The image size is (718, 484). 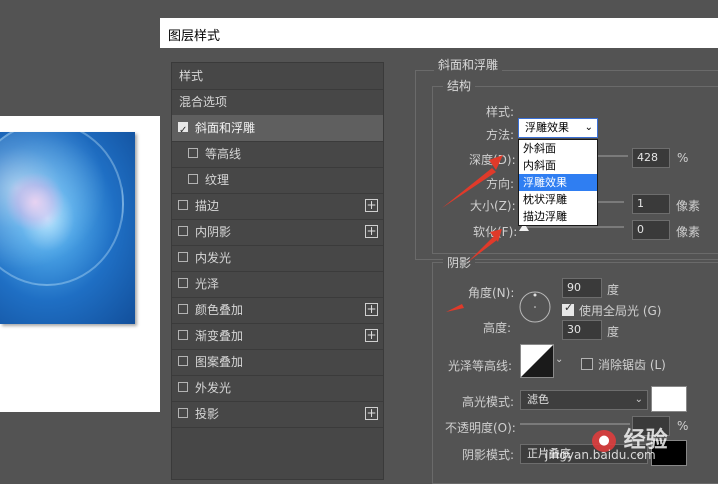 What do you see at coordinates (472, 233) in the screenshot?
I see `annotation-arrows` at bounding box center [472, 233].